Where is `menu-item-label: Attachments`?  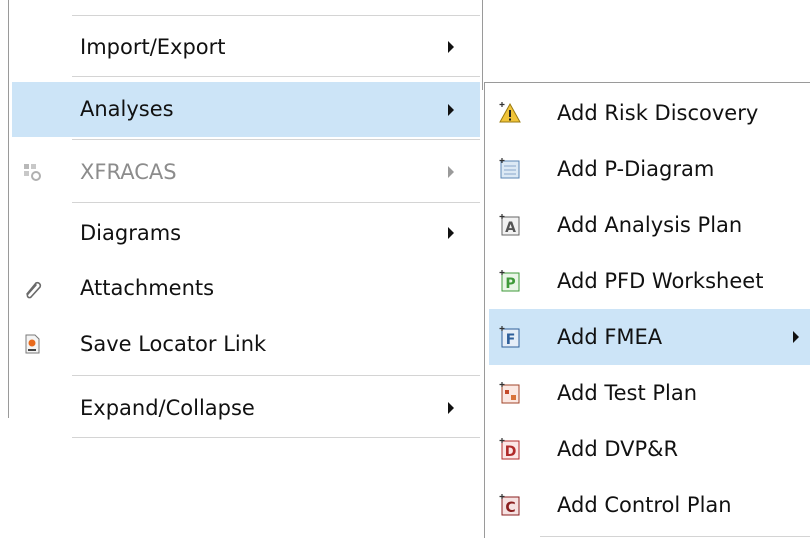
menu-item-label: Attachments is located at coordinates (147, 288).